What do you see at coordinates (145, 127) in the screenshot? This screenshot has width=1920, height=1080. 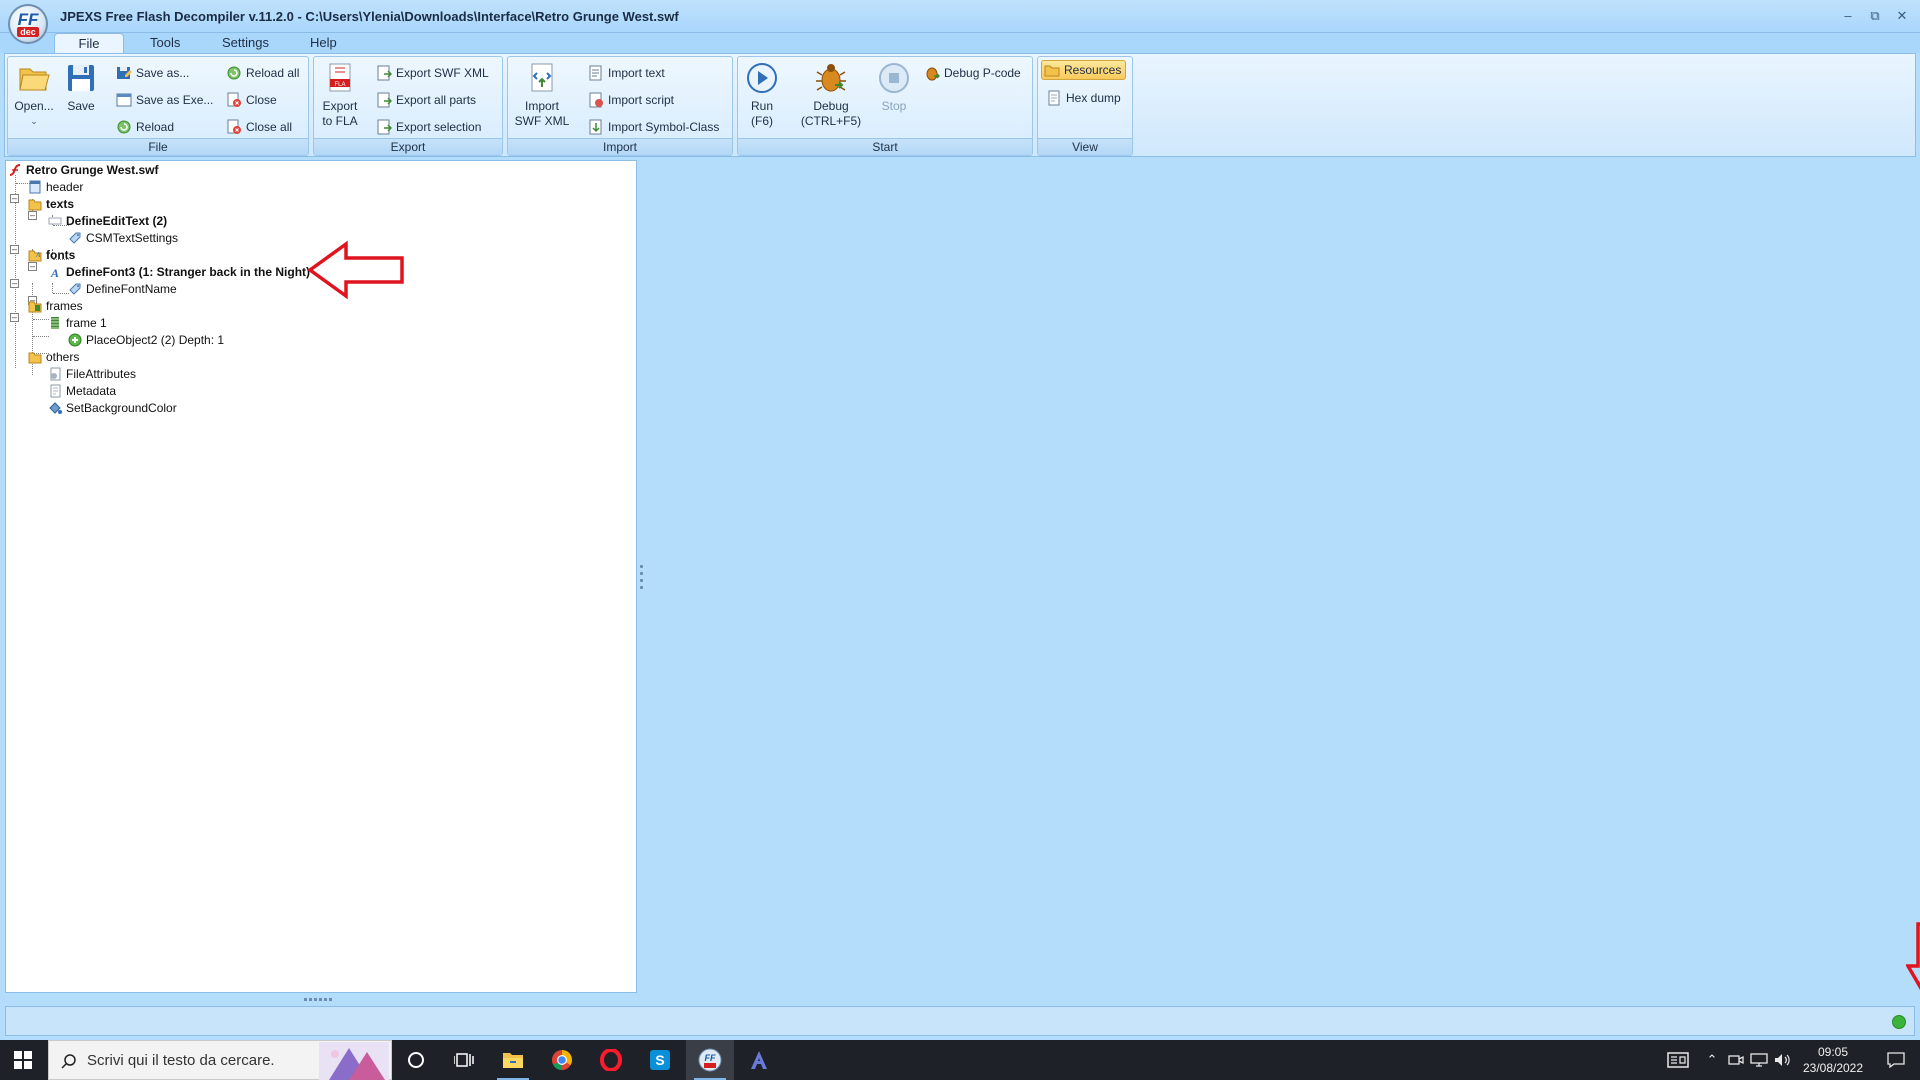 I see `reload-button: Reload` at bounding box center [145, 127].